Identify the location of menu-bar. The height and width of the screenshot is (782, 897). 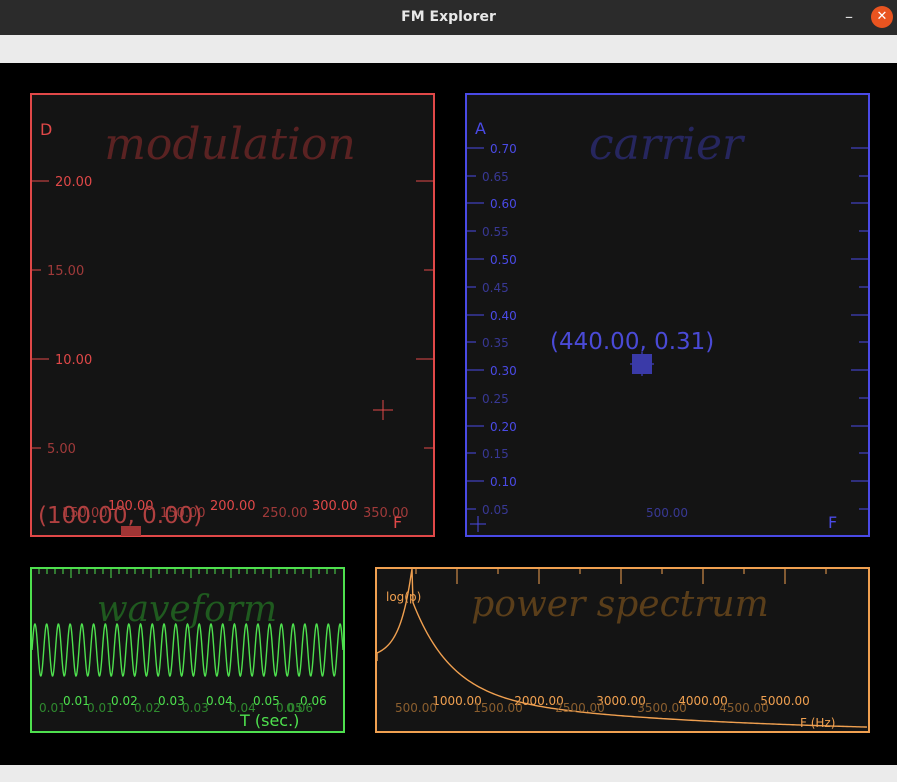
(448, 49).